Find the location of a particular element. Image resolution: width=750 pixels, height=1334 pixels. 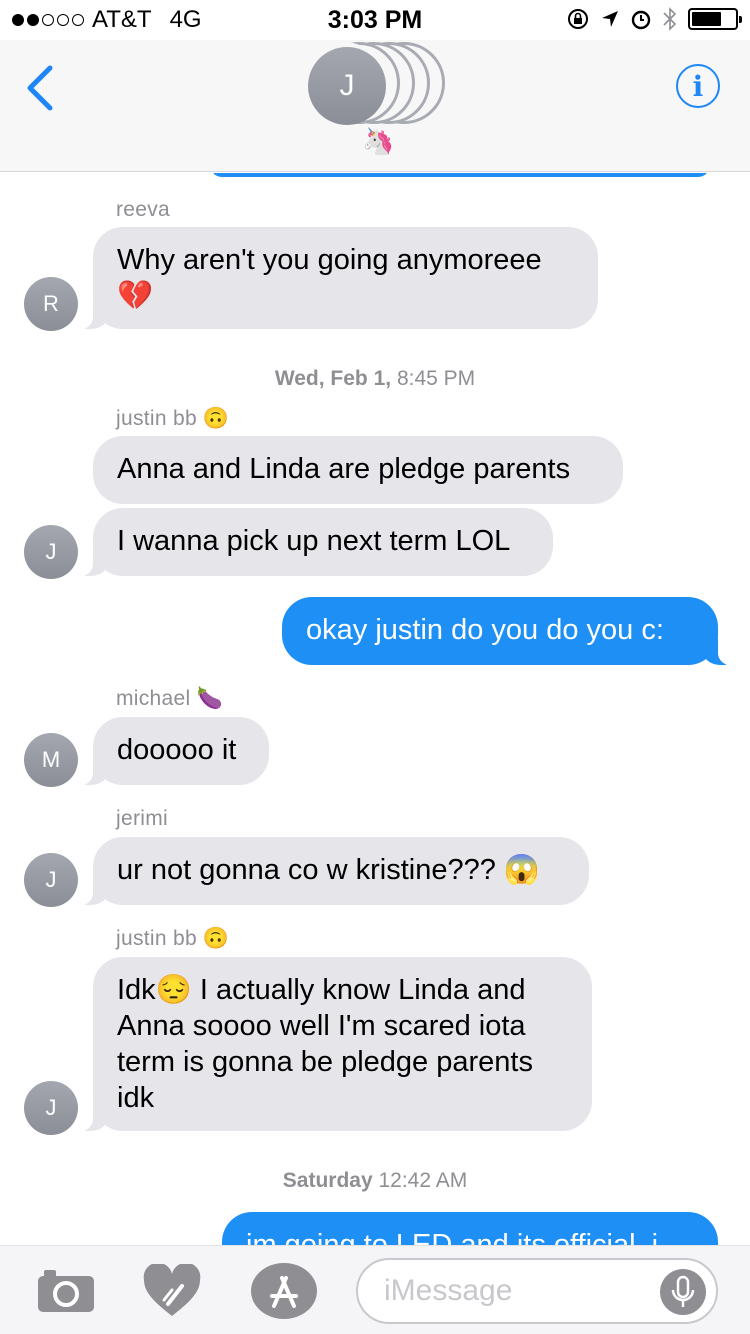

message-text: Anna and Linda are pledge parents is located at coordinates (344, 469).